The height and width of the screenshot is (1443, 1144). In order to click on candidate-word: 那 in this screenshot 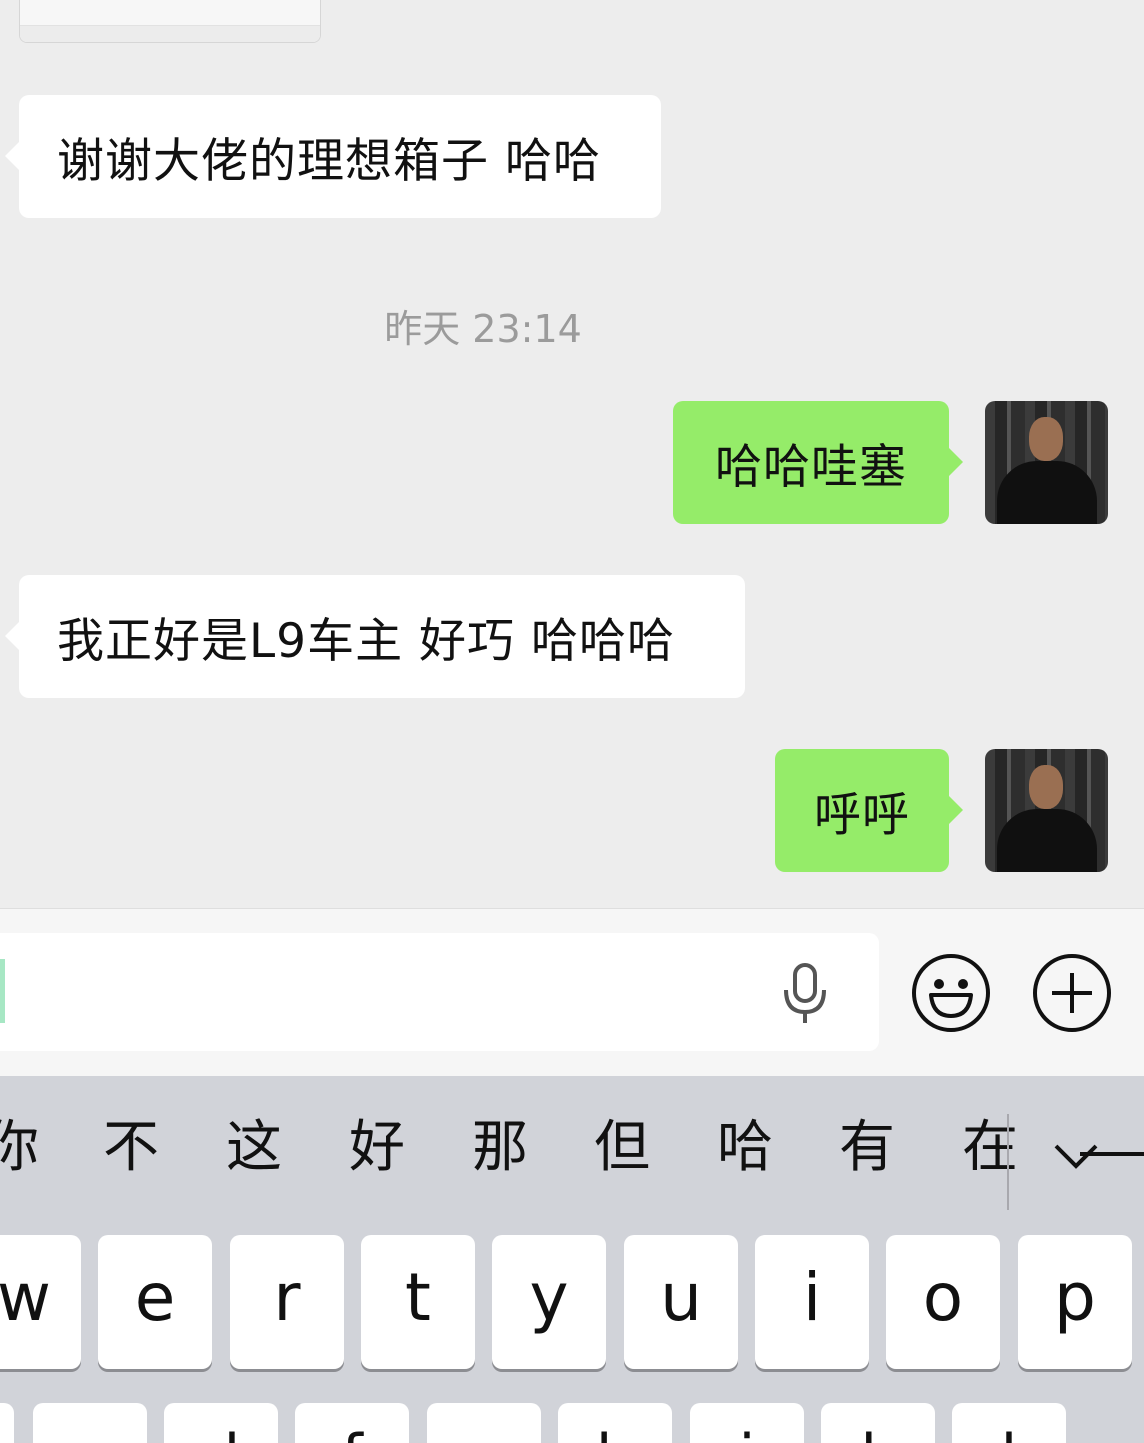, I will do `click(500, 1148)`.